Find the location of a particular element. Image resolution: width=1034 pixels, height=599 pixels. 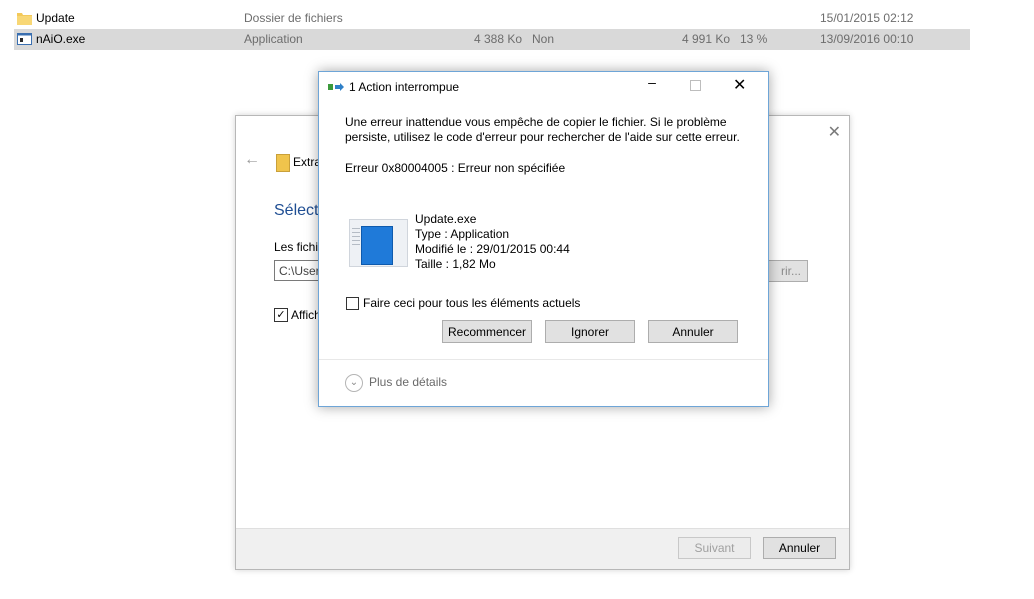

chevron-down-icon: ⌄ is located at coordinates (354, 383).